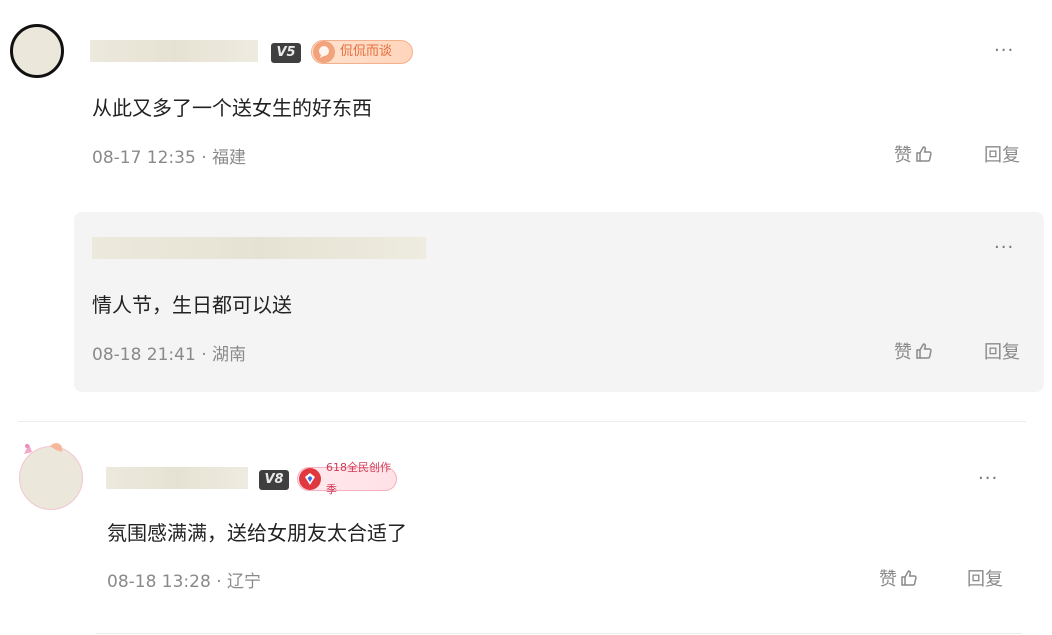  Describe the element at coordinates (44, 451) in the screenshot. I see `avatar-frame-decoration` at that location.